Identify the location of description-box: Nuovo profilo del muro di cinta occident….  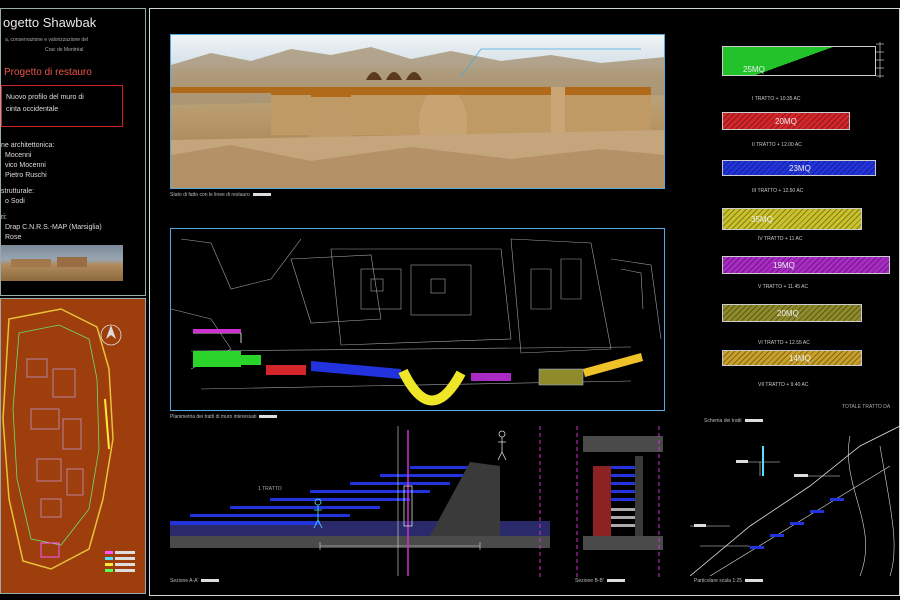
(62, 106).